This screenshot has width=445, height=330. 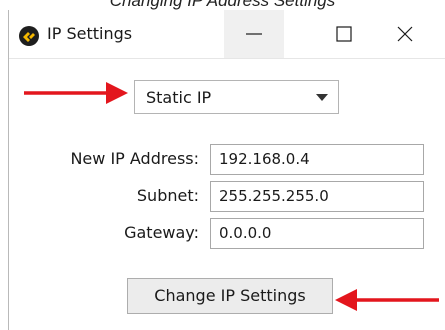 What do you see at coordinates (317, 196) in the screenshot?
I see `subnet-input: 255.255.255.0` at bounding box center [317, 196].